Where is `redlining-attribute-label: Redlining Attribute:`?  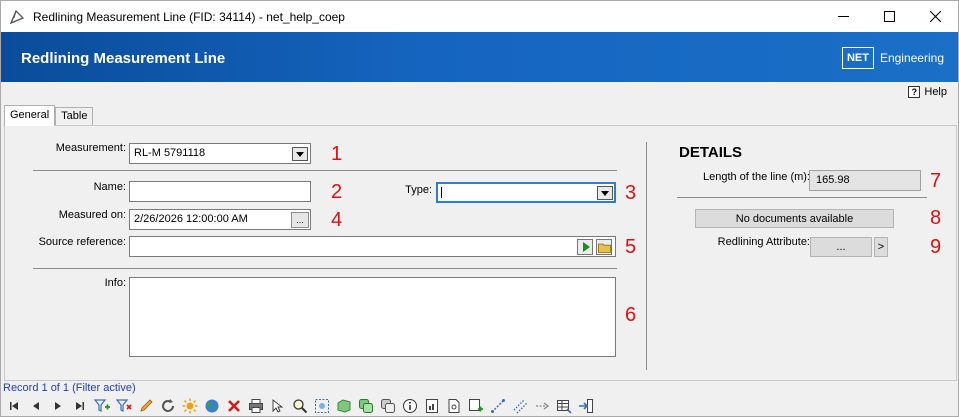 redlining-attribute-label: Redlining Attribute: is located at coordinates (763, 242).